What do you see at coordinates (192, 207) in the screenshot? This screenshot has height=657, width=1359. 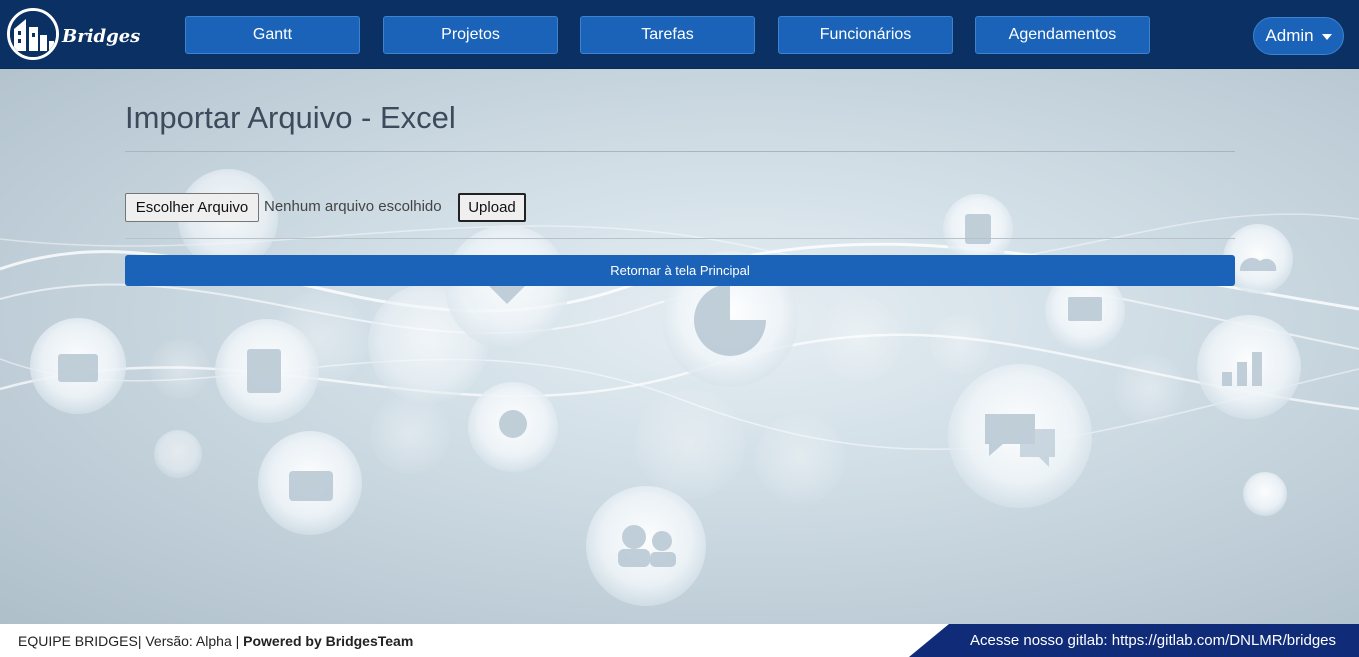 I see `choose-file-button: Escolher Arquivo` at bounding box center [192, 207].